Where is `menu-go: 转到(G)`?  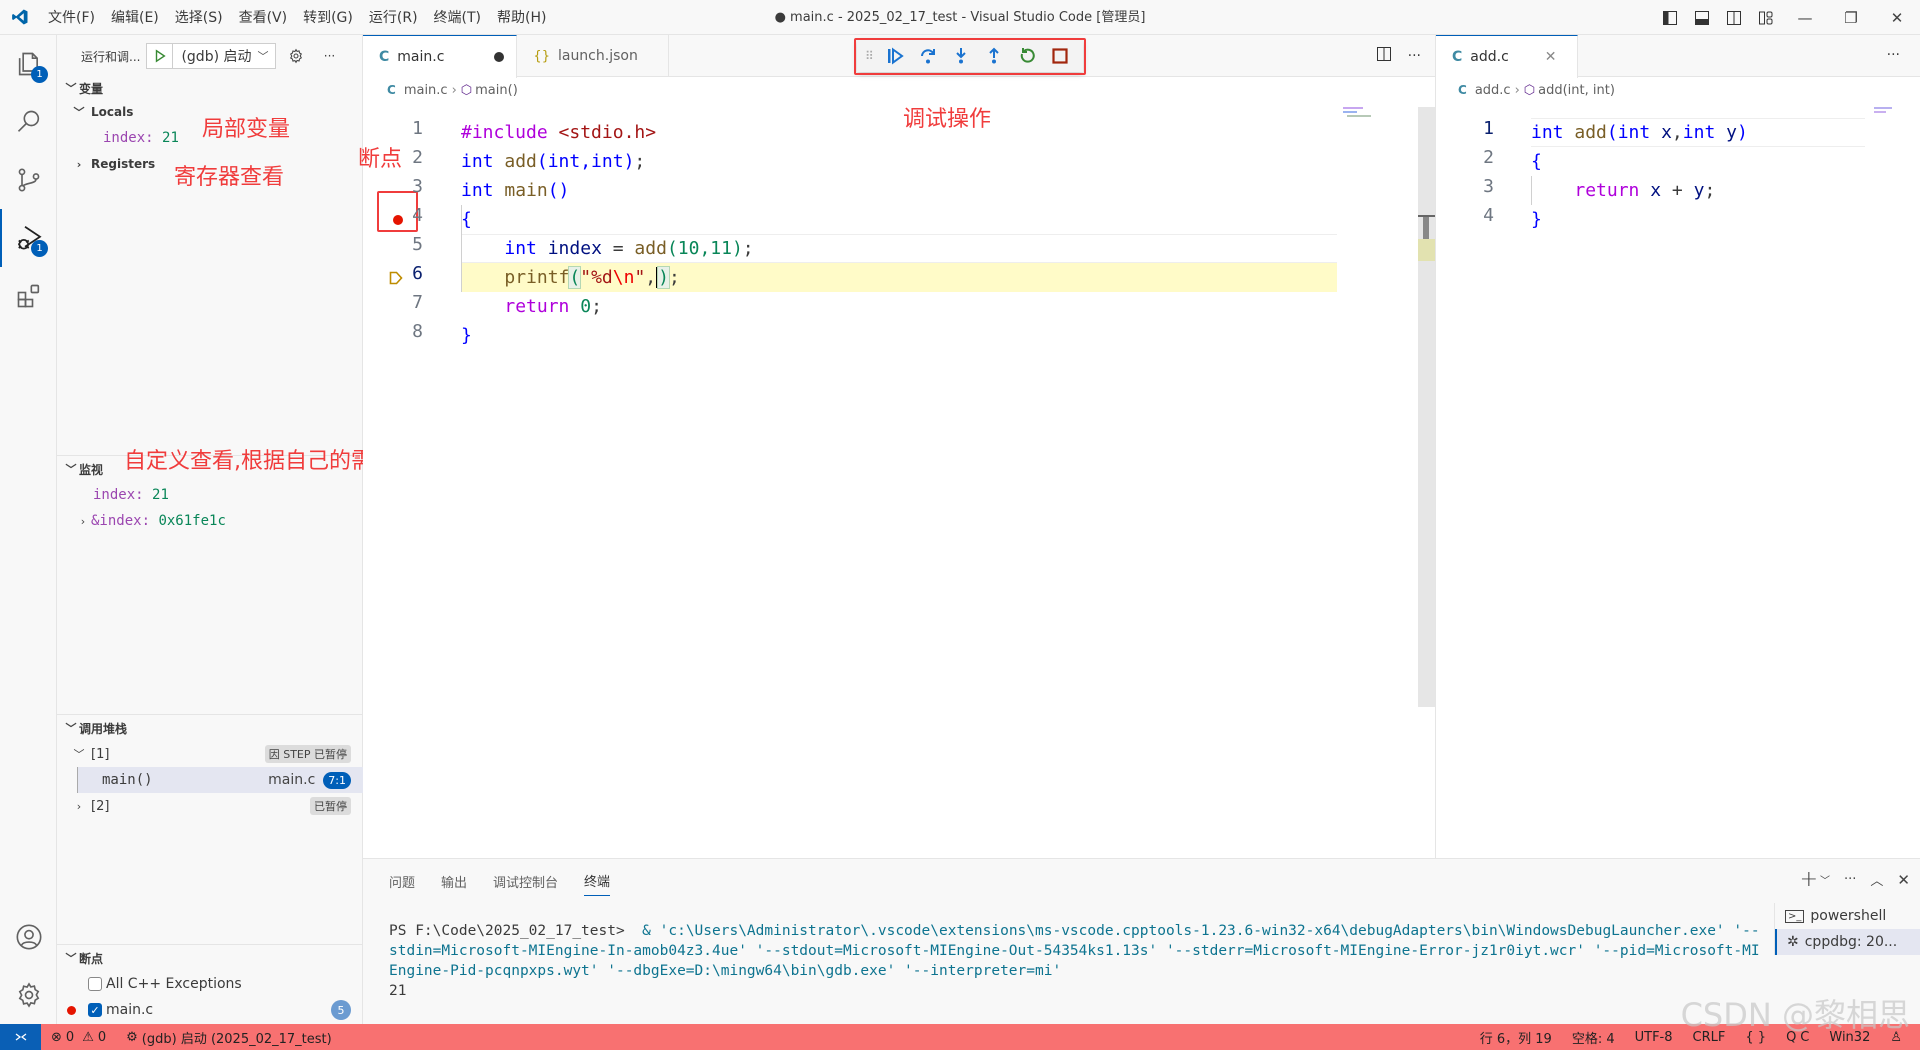 menu-go: 转到(G) is located at coordinates (328, 17).